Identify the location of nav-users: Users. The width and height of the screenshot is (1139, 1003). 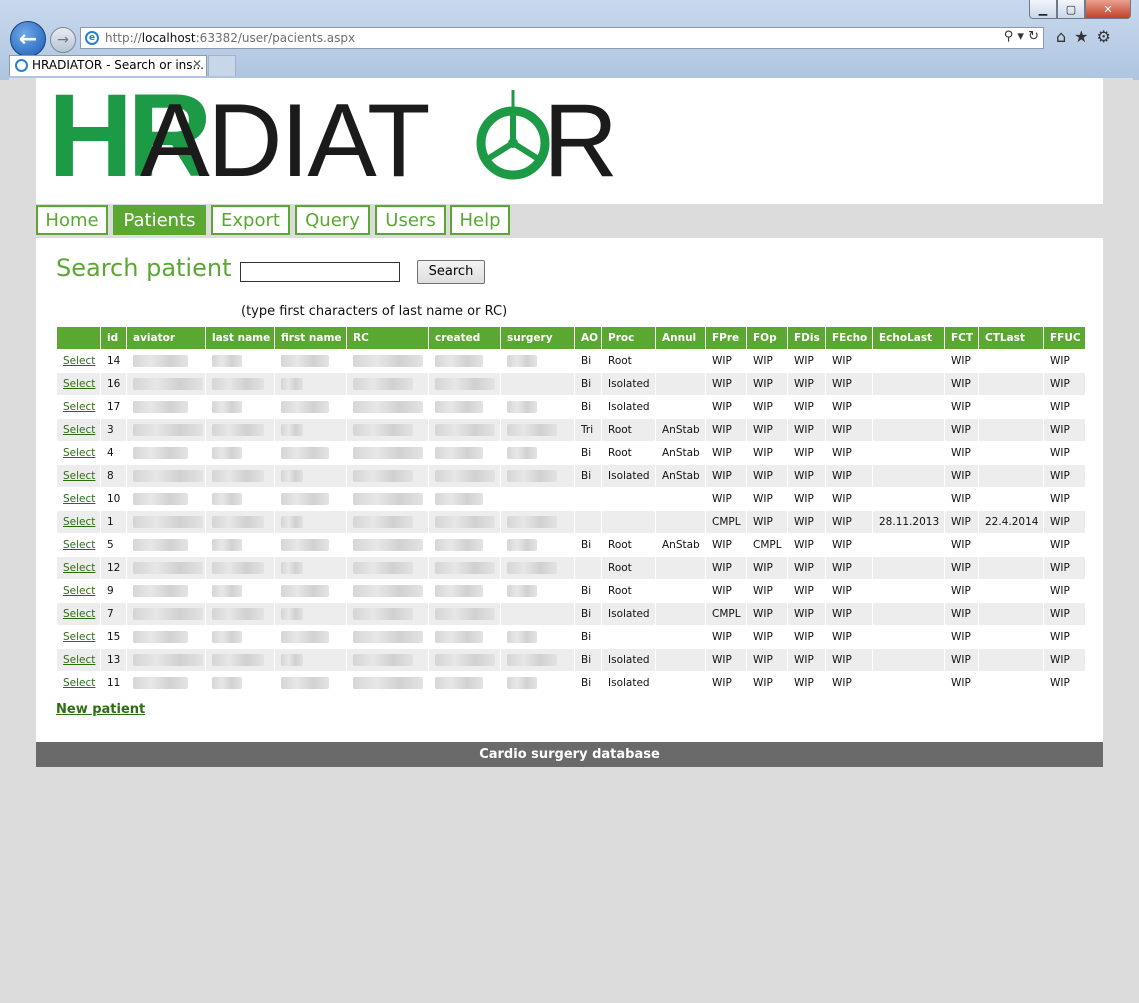
(410, 220).